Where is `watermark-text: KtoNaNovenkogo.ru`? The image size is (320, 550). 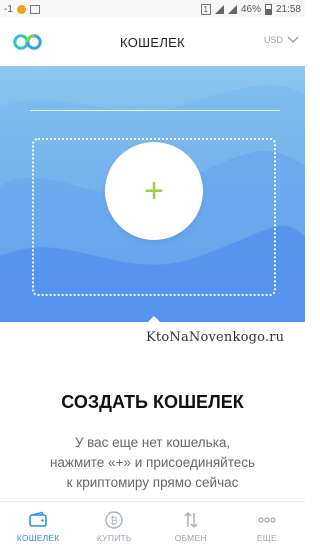 watermark-text: KtoNaNovenkogo.ru is located at coordinates (215, 337).